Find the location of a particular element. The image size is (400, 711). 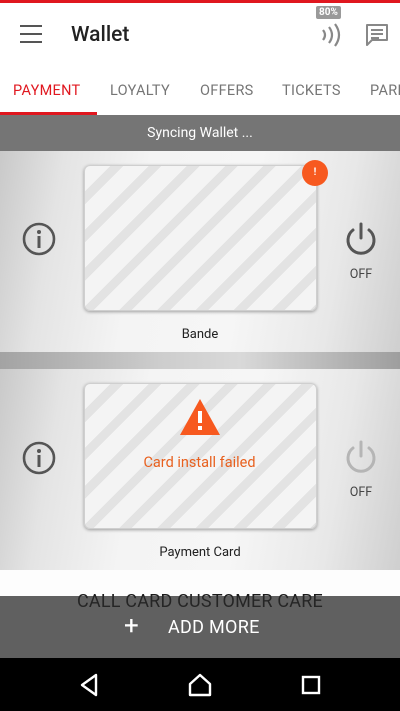

tab-offers: OFFERS is located at coordinates (227, 90).